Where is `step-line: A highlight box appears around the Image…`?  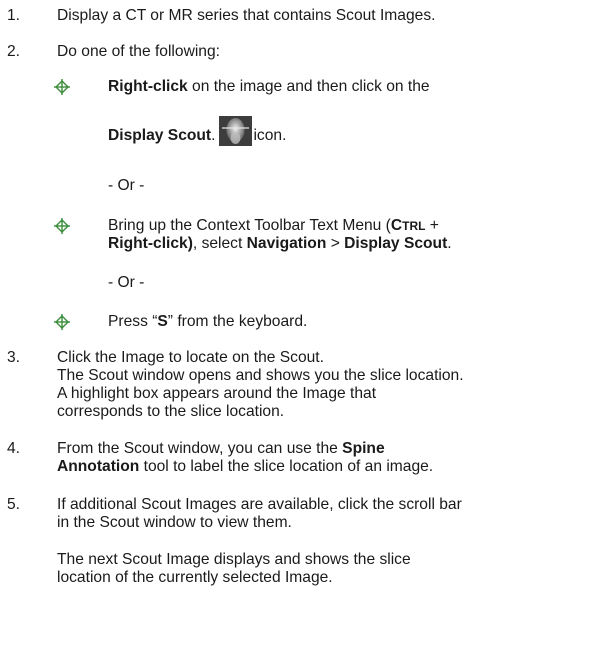 step-line: A highlight box appears around the Image… is located at coordinates (217, 393).